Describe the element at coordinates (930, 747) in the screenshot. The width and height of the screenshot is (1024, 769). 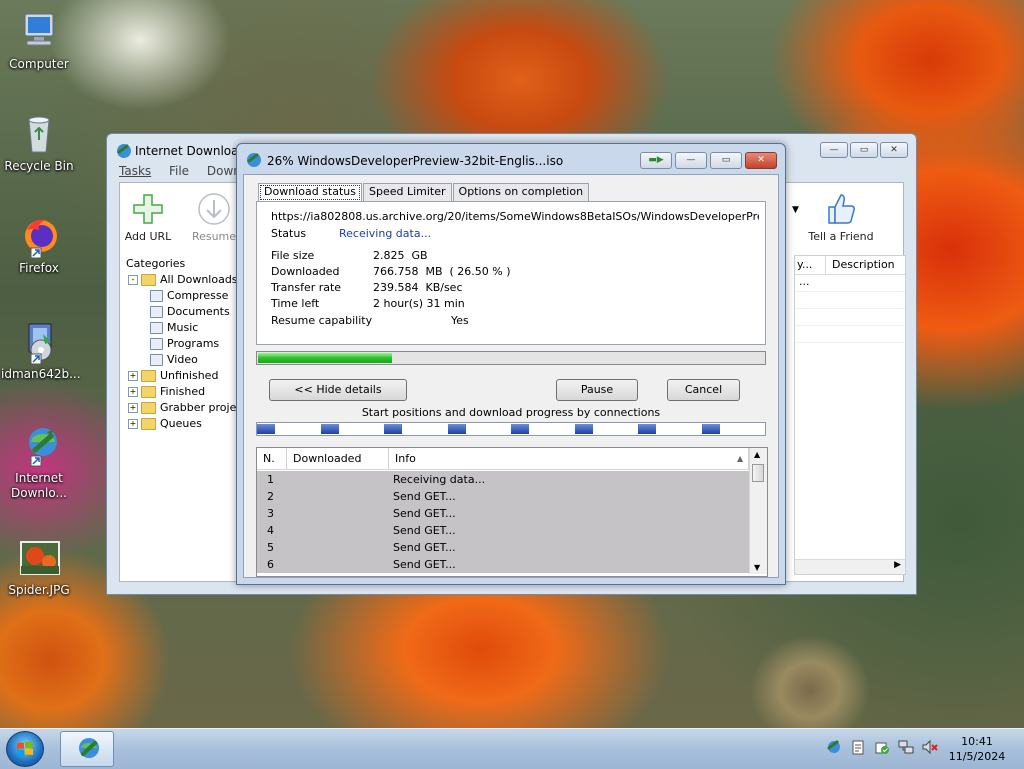
I see `volume-muted-tray-icon` at that location.